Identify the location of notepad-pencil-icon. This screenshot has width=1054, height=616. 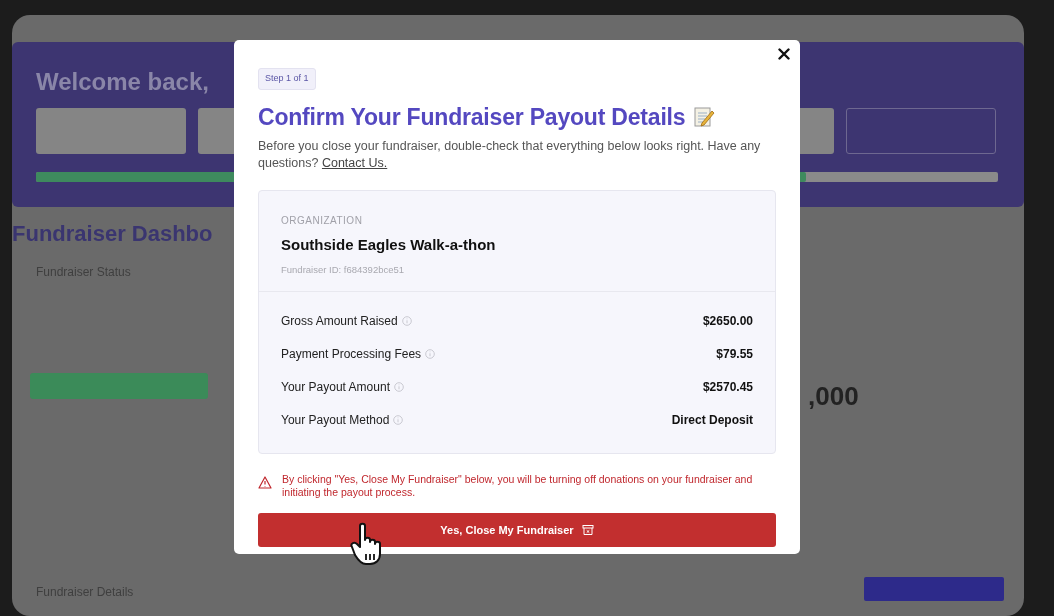
(704, 116).